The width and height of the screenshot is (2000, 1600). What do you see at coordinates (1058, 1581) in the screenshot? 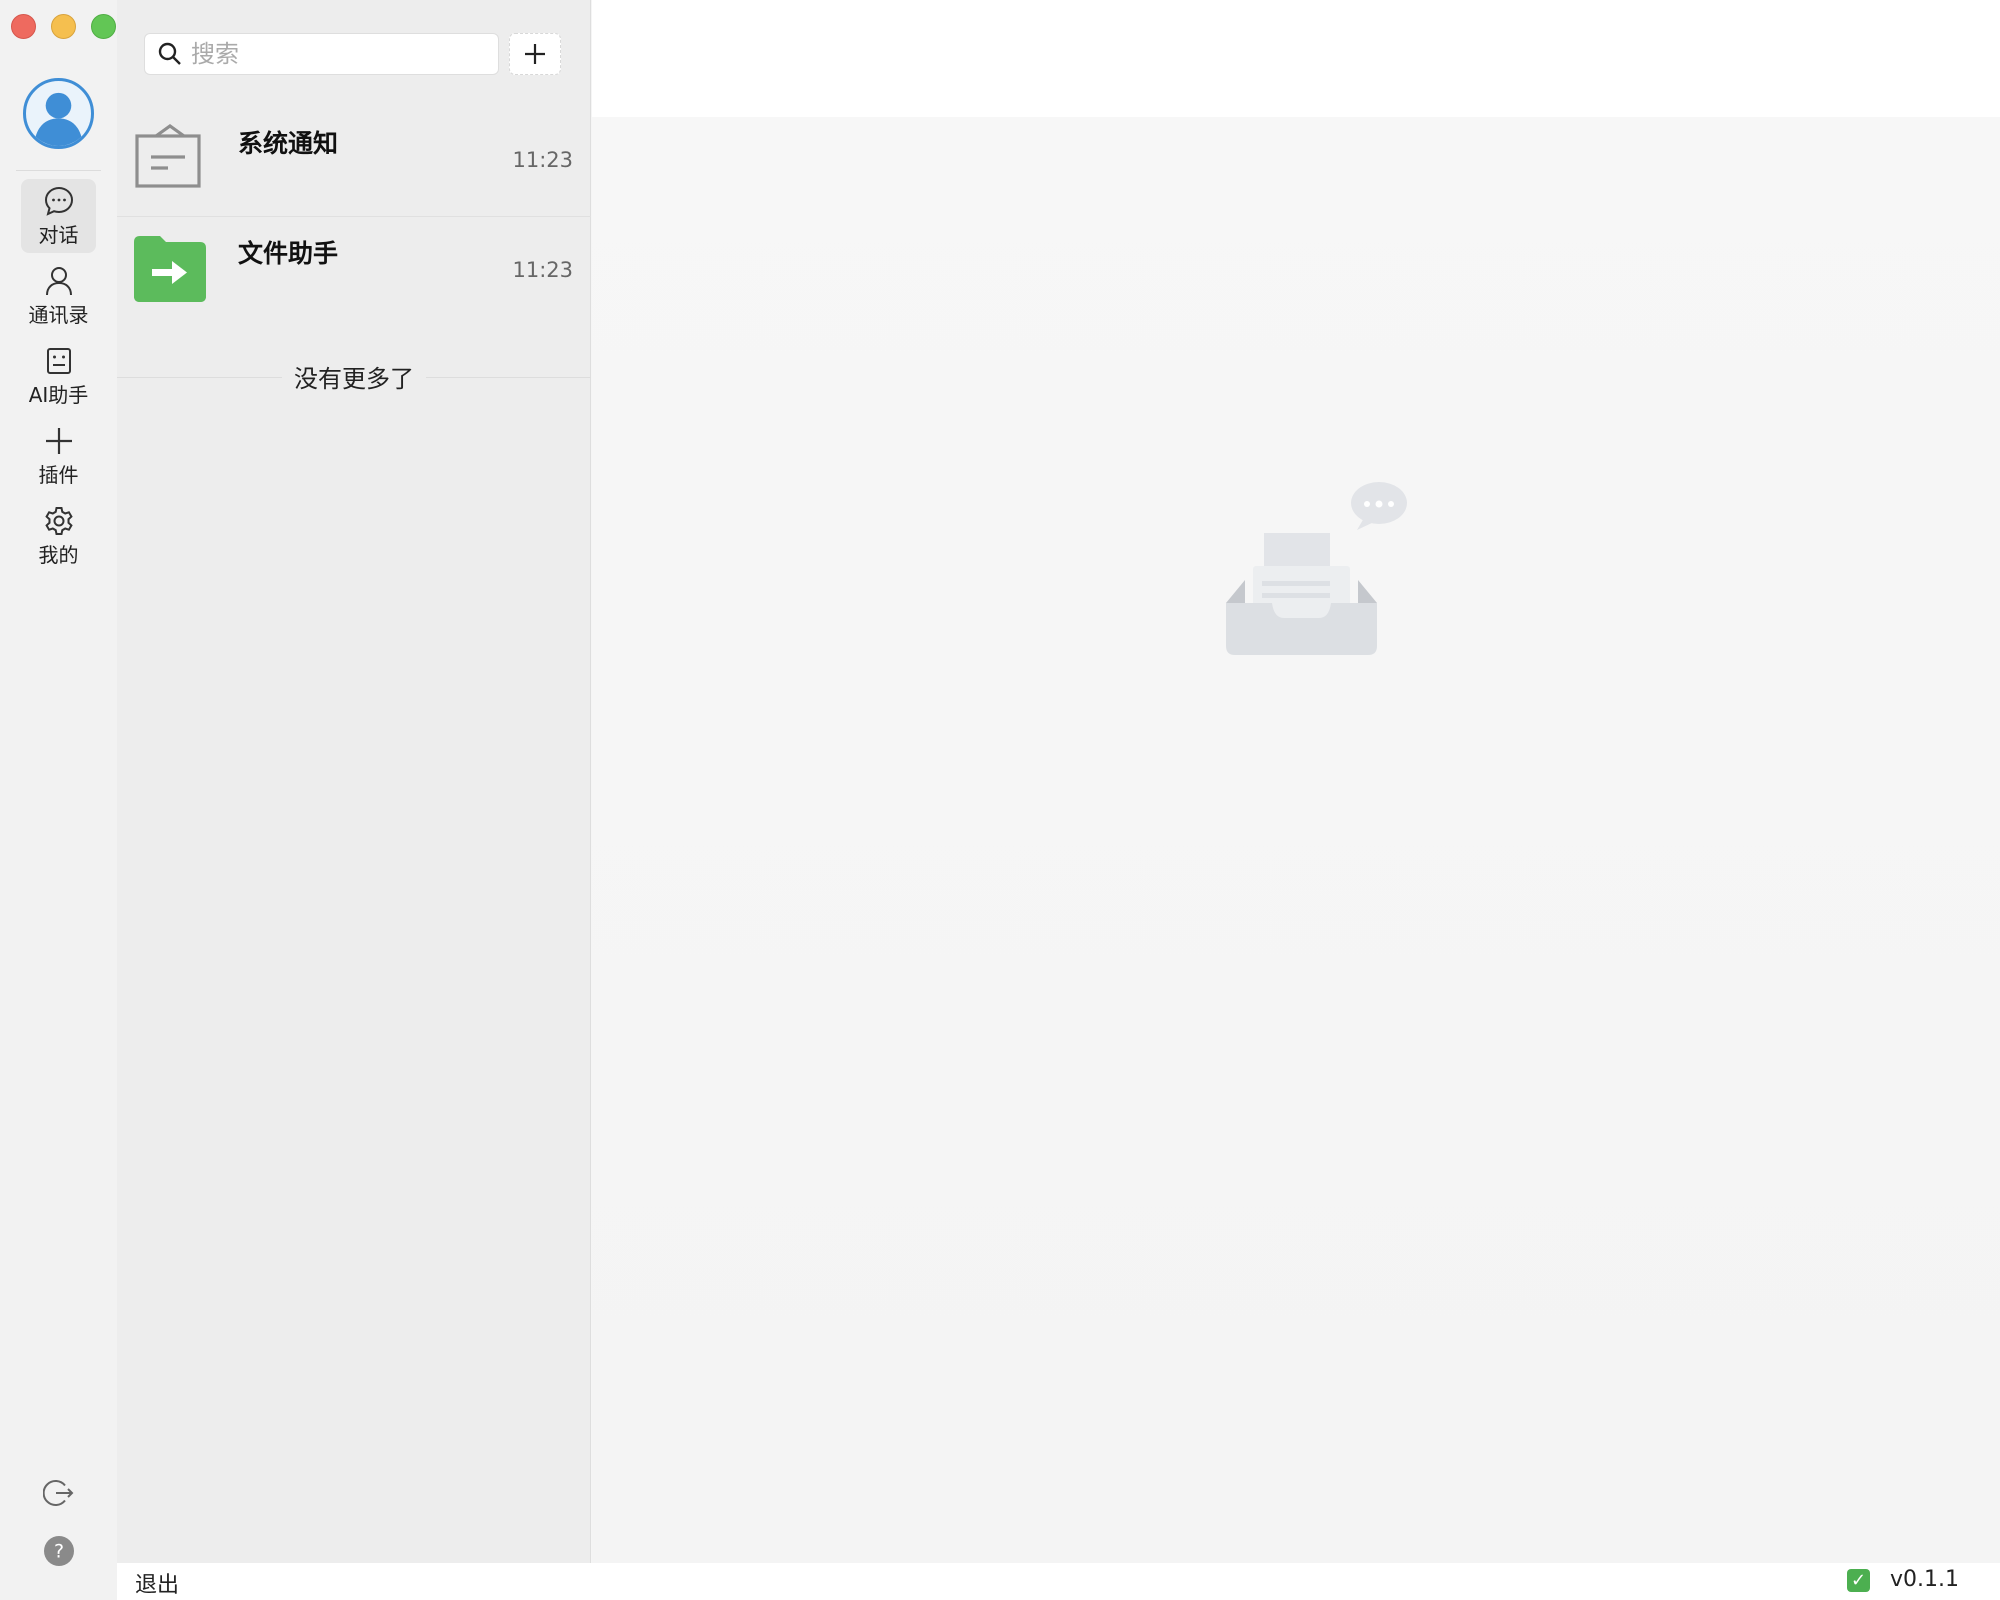
I see `status-bar: 退出 ✓ v0.1.1` at bounding box center [1058, 1581].